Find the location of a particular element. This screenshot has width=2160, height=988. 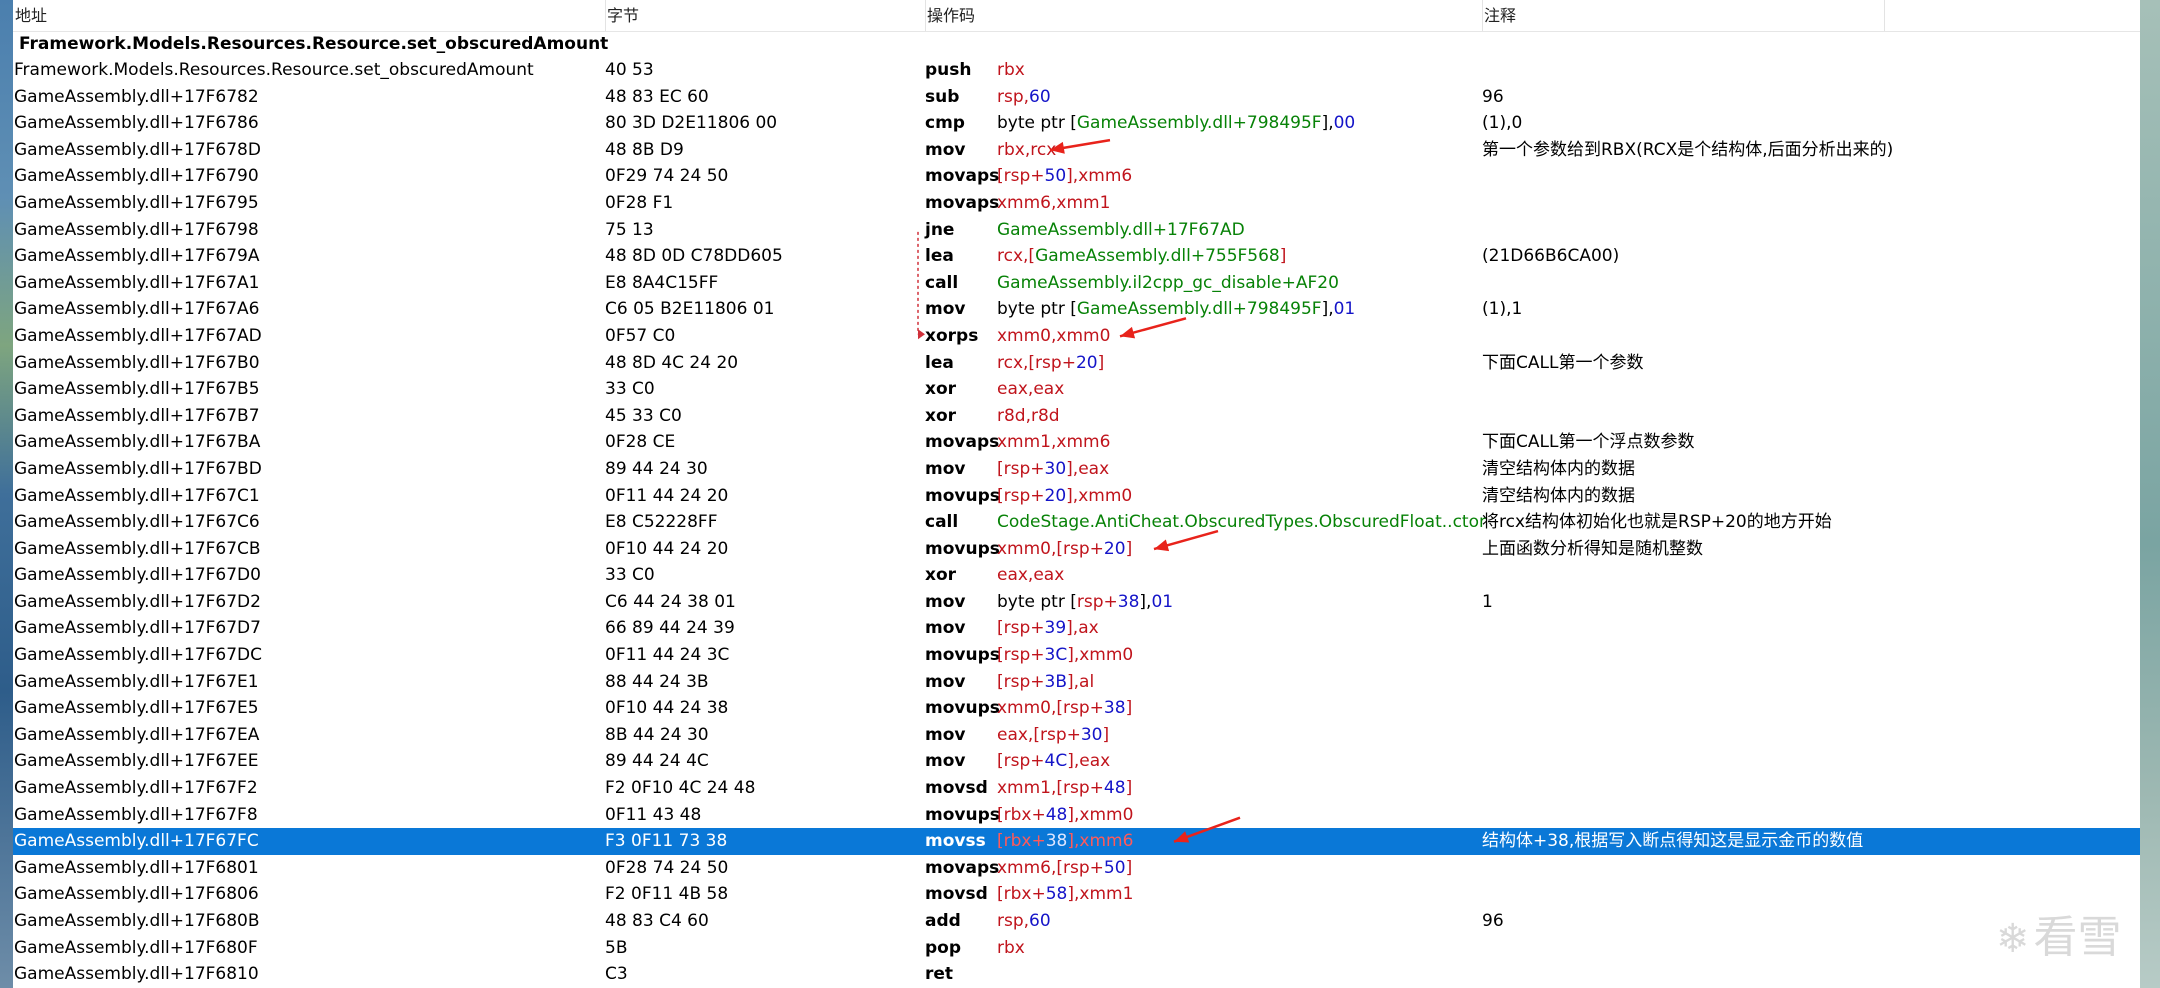

operand-token: byte ptr [ is located at coordinates (1037, 601).